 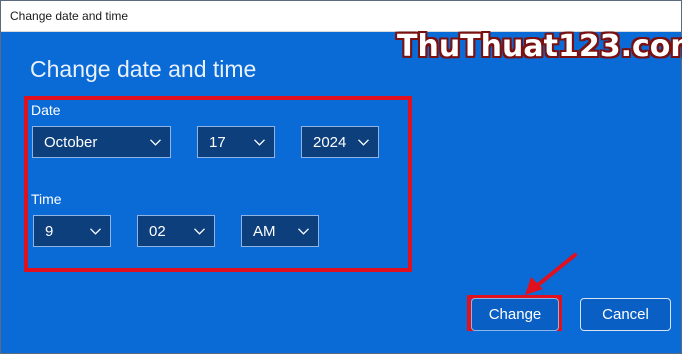 I want to click on year-select: 2024, so click(x=340, y=142).